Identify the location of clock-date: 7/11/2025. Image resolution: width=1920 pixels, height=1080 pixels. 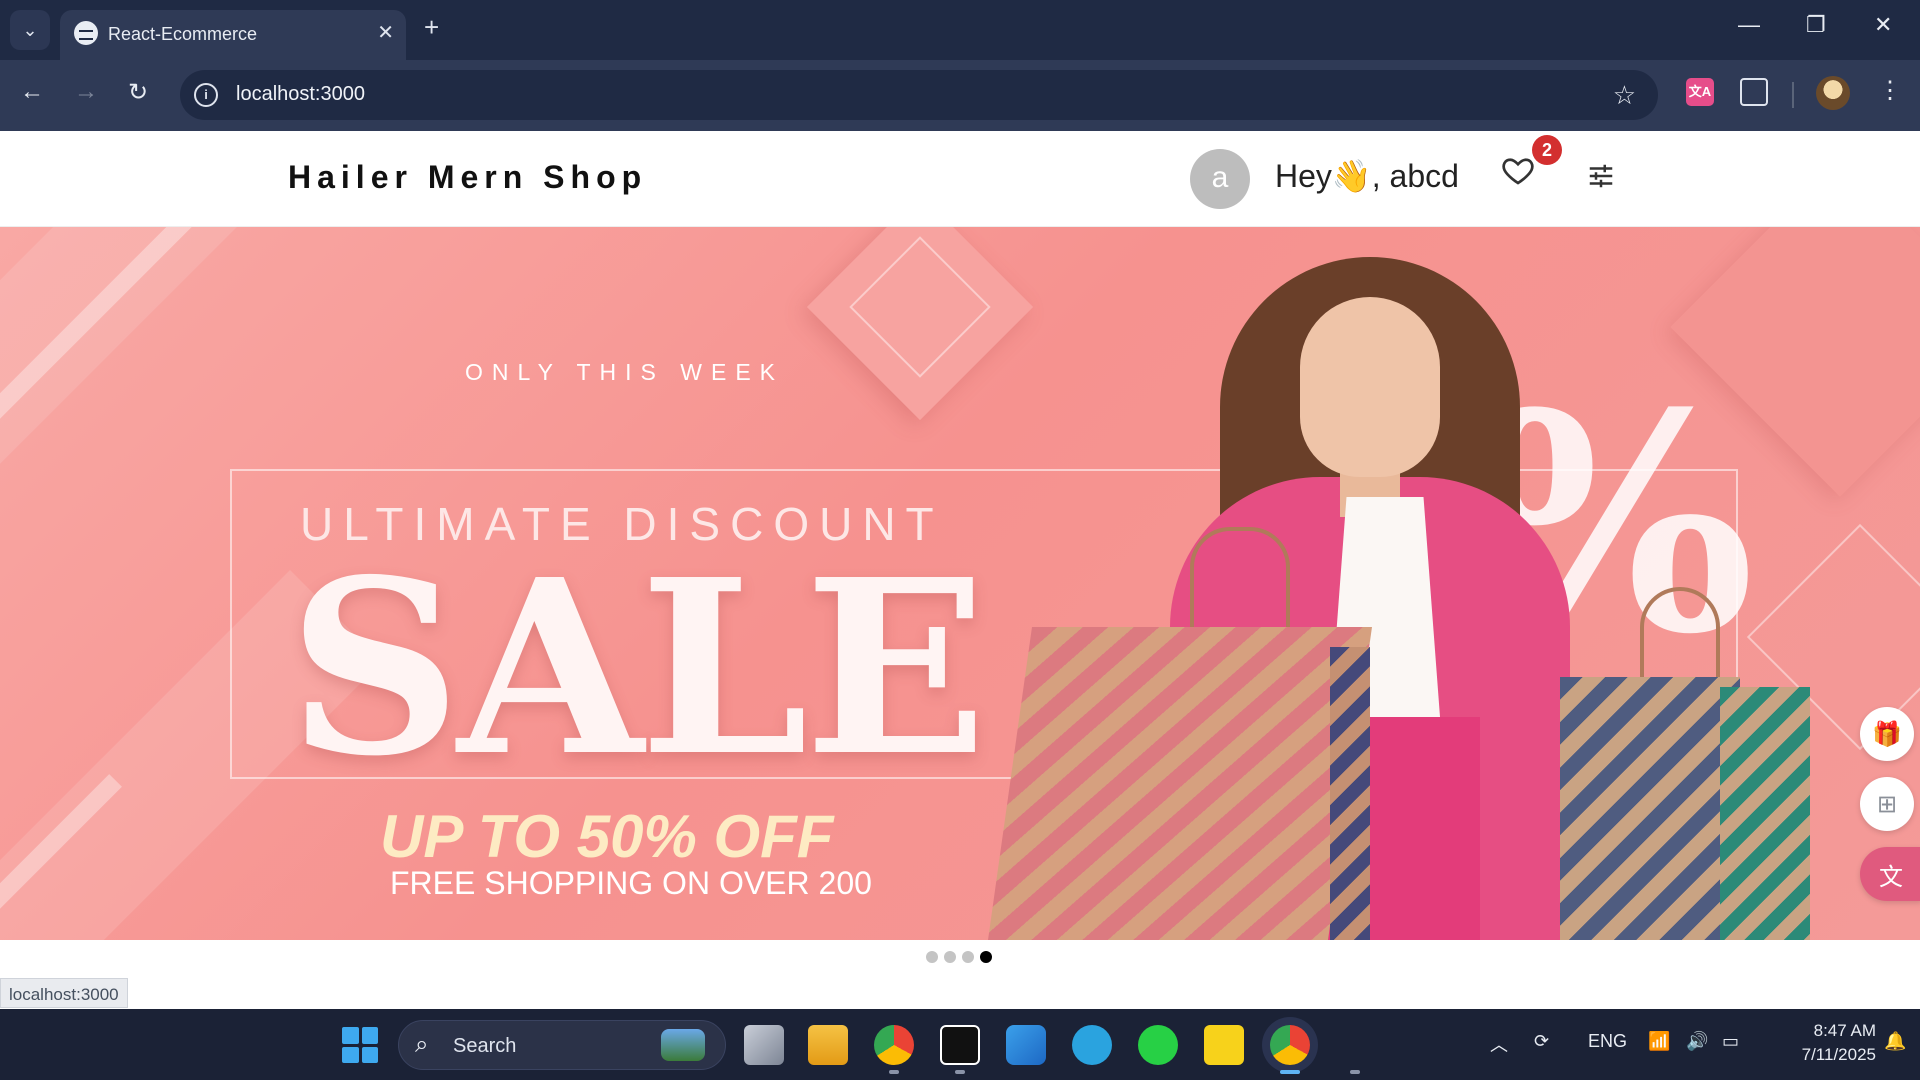
(1823, 1055).